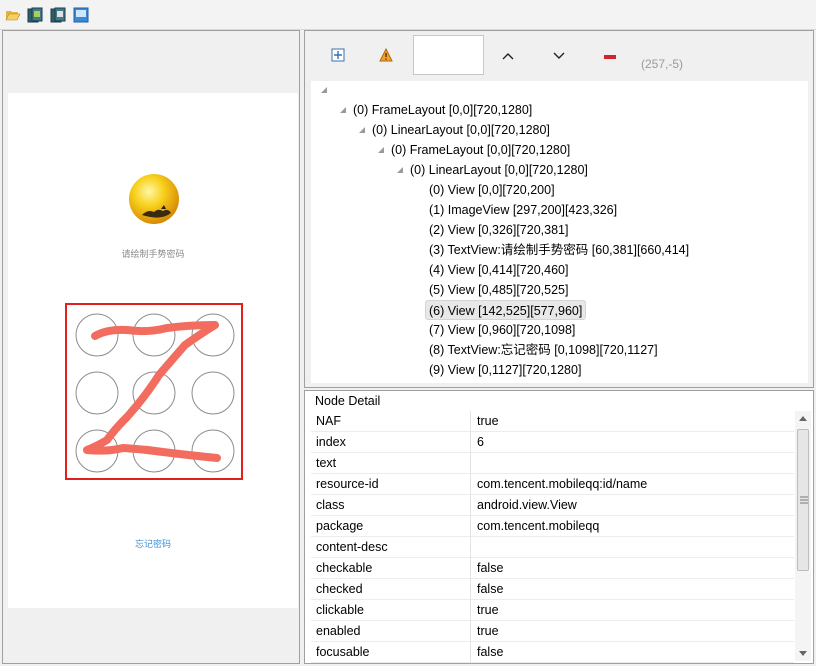 This screenshot has width=816, height=666. Describe the element at coordinates (338, 631) in the screenshot. I see `detail-key: enabled` at that location.